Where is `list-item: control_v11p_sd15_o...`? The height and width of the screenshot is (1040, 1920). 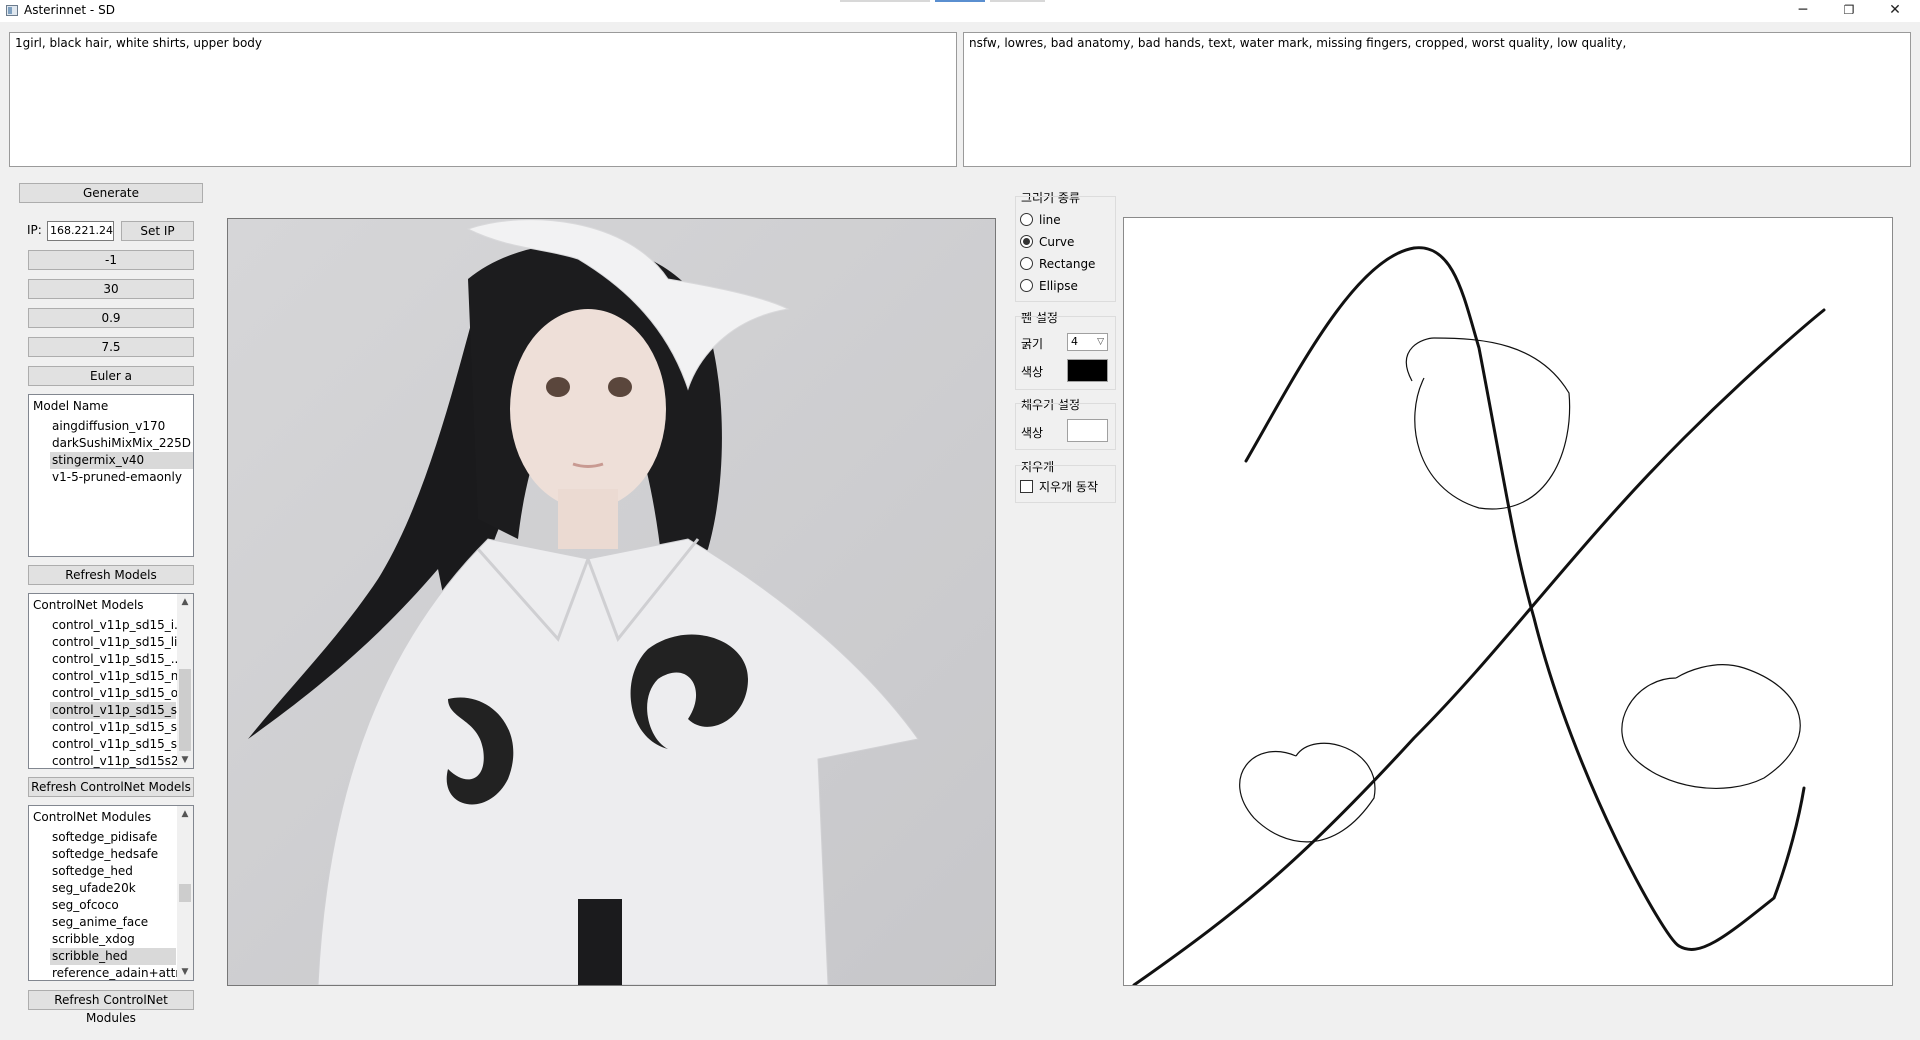
list-item: control_v11p_sd15_o... is located at coordinates (119, 693).